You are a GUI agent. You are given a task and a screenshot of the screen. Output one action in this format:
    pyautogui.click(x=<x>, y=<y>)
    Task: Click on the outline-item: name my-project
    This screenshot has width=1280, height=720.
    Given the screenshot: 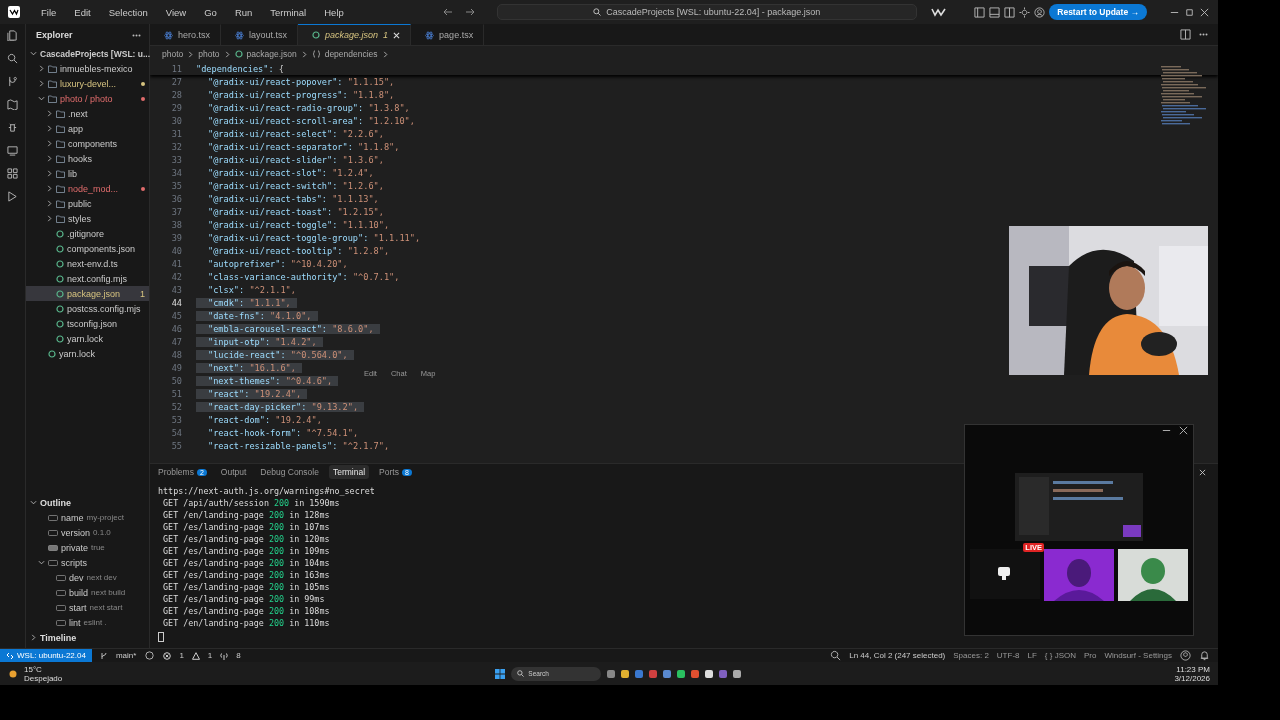 What is the action you would take?
    pyautogui.click(x=87, y=517)
    